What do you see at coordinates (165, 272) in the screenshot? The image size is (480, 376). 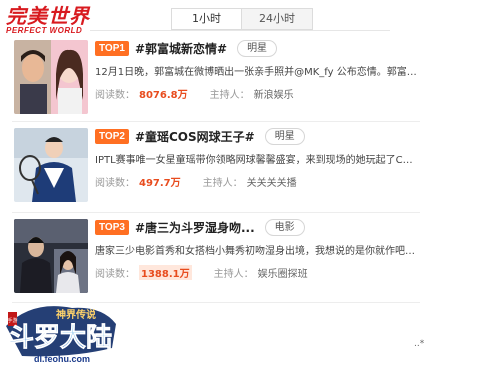 I see `reads-count: 1388.1万` at bounding box center [165, 272].